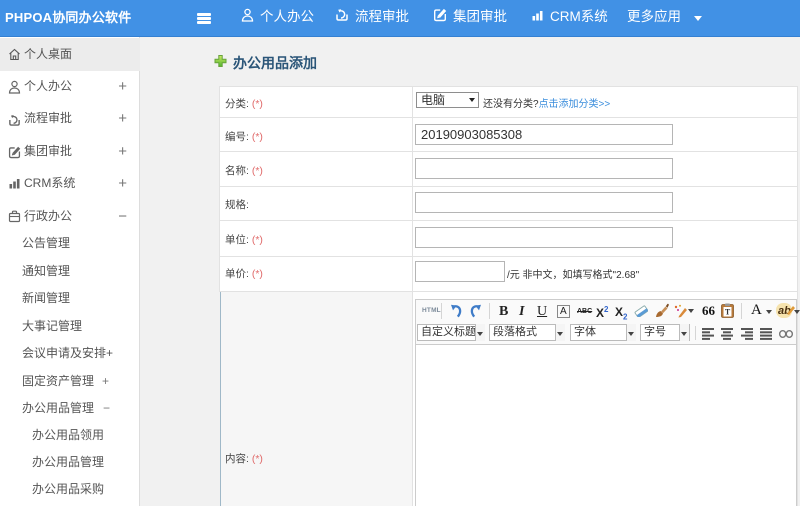 The width and height of the screenshot is (800, 506). Describe the element at coordinates (728, 312) in the screenshot. I see `svg-text: T` at that location.